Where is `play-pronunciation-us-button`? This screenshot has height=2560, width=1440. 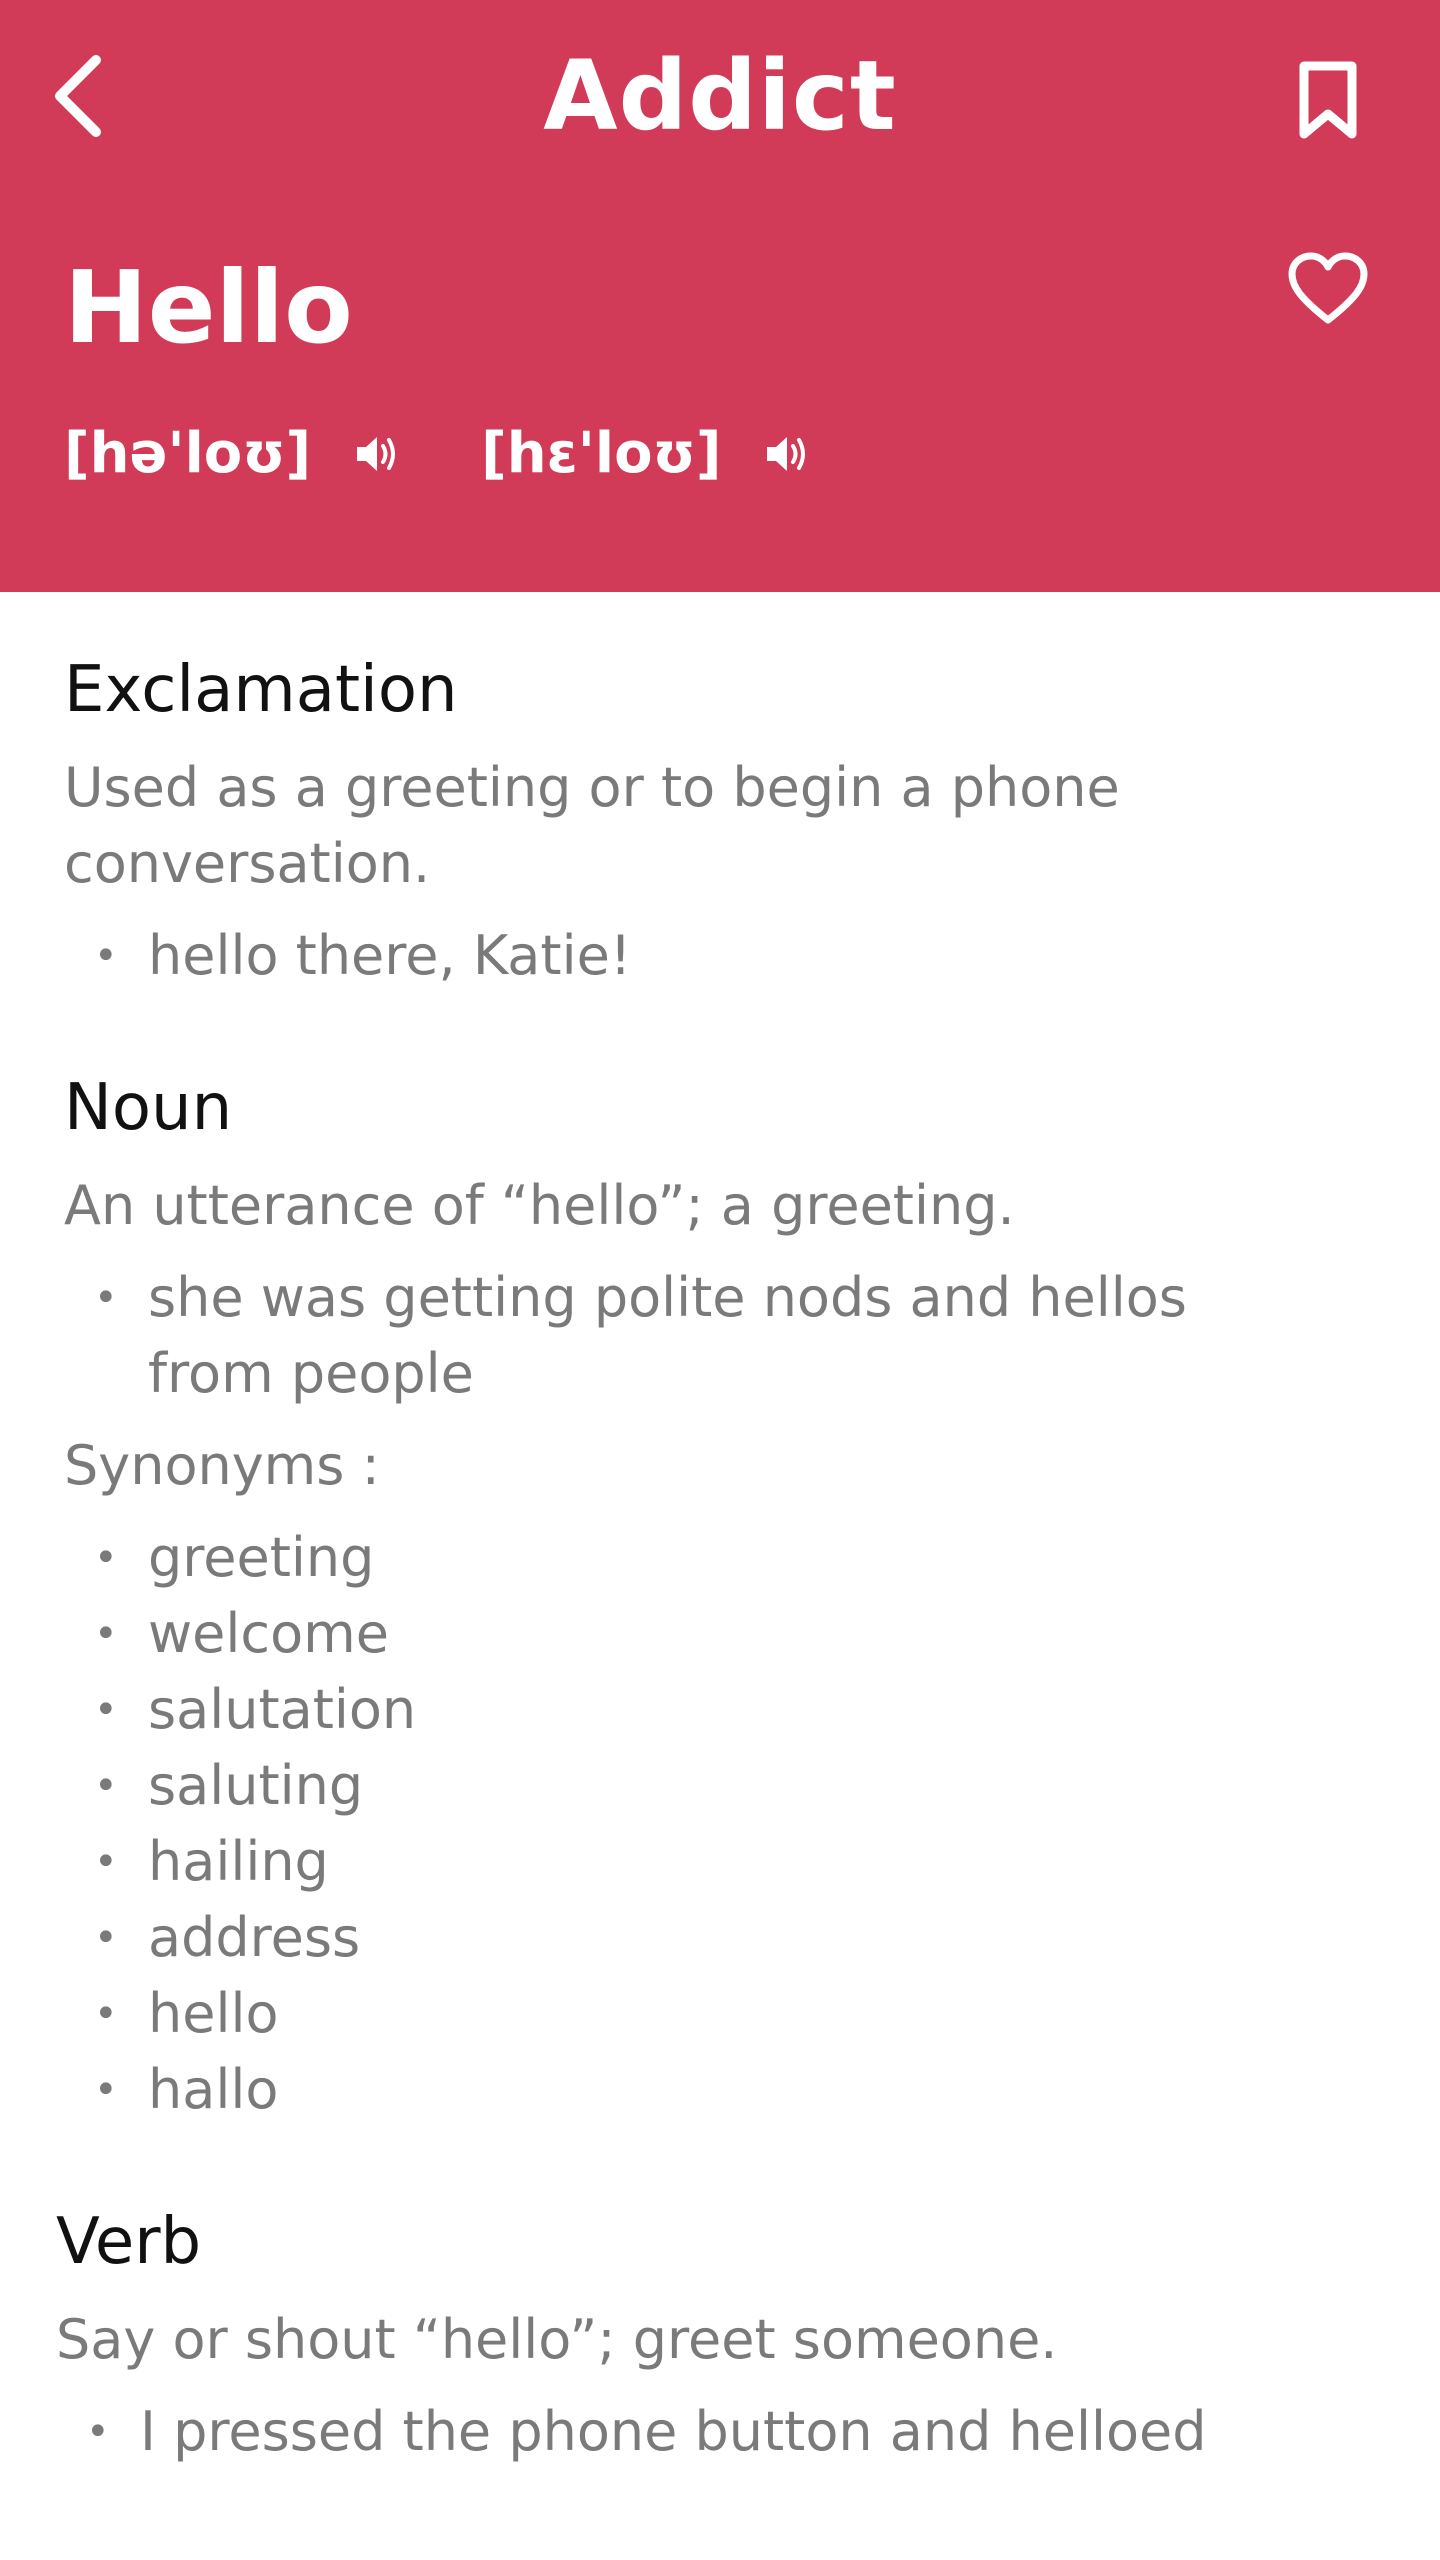 play-pronunciation-us-button is located at coordinates (377, 454).